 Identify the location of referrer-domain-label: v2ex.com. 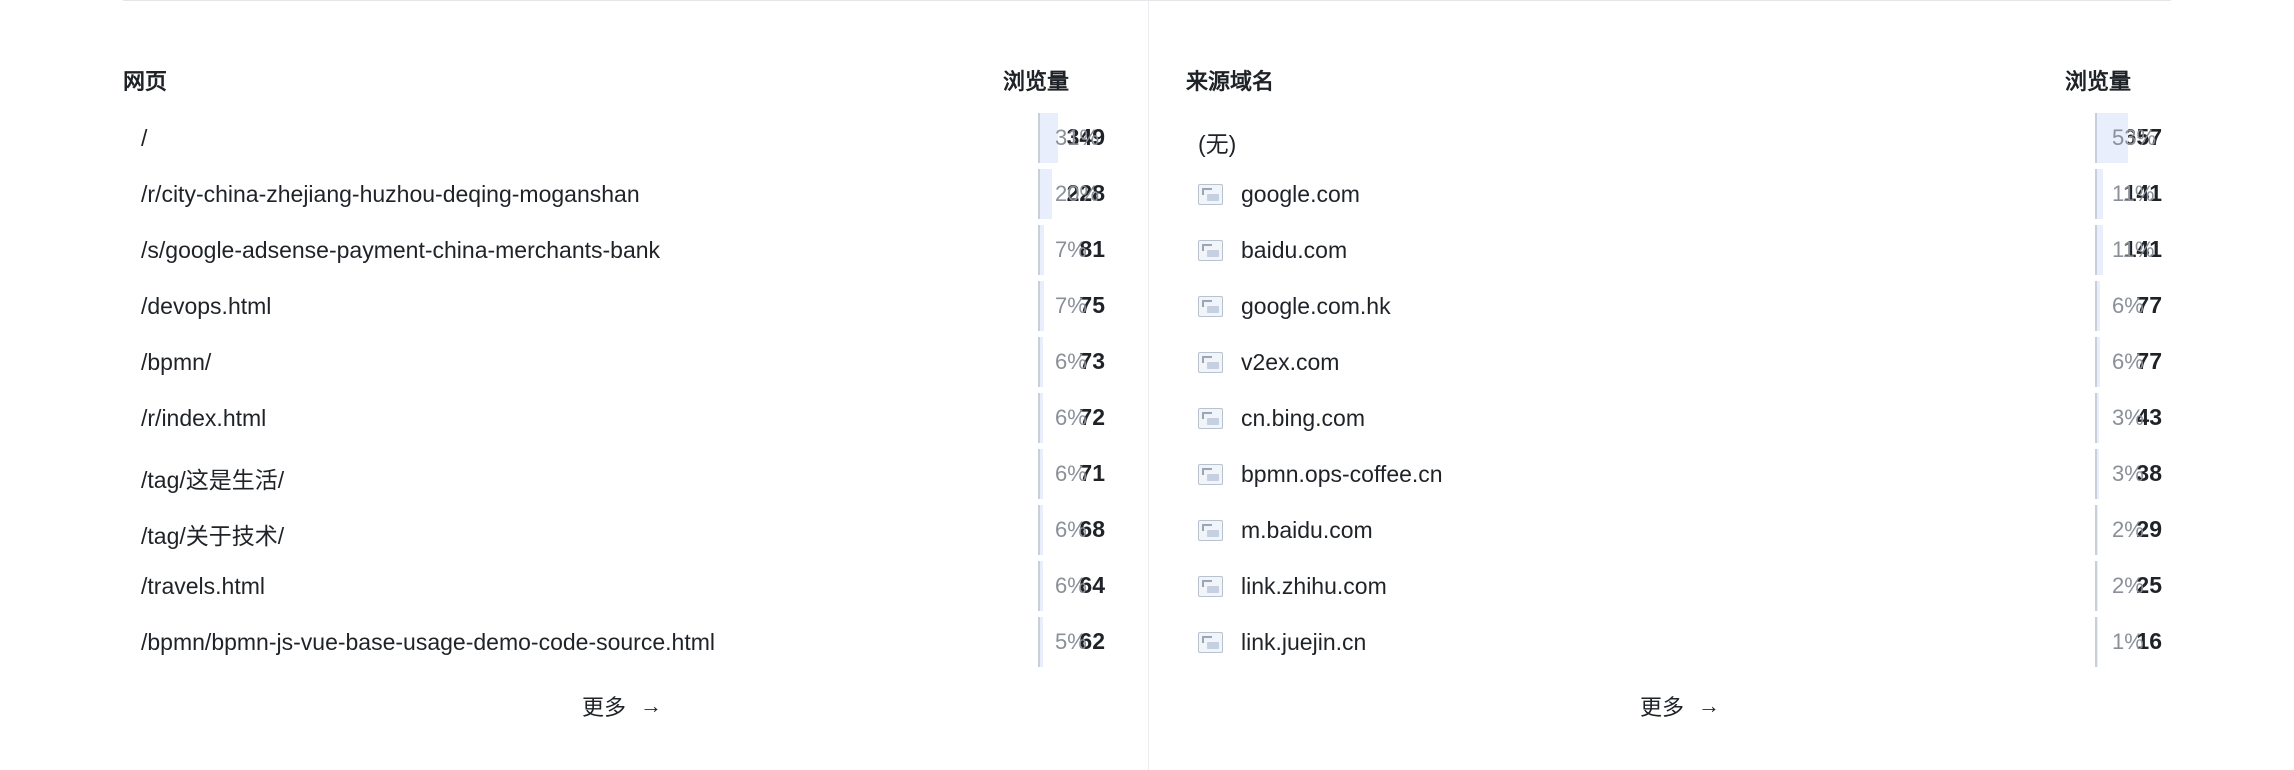
(1290, 362).